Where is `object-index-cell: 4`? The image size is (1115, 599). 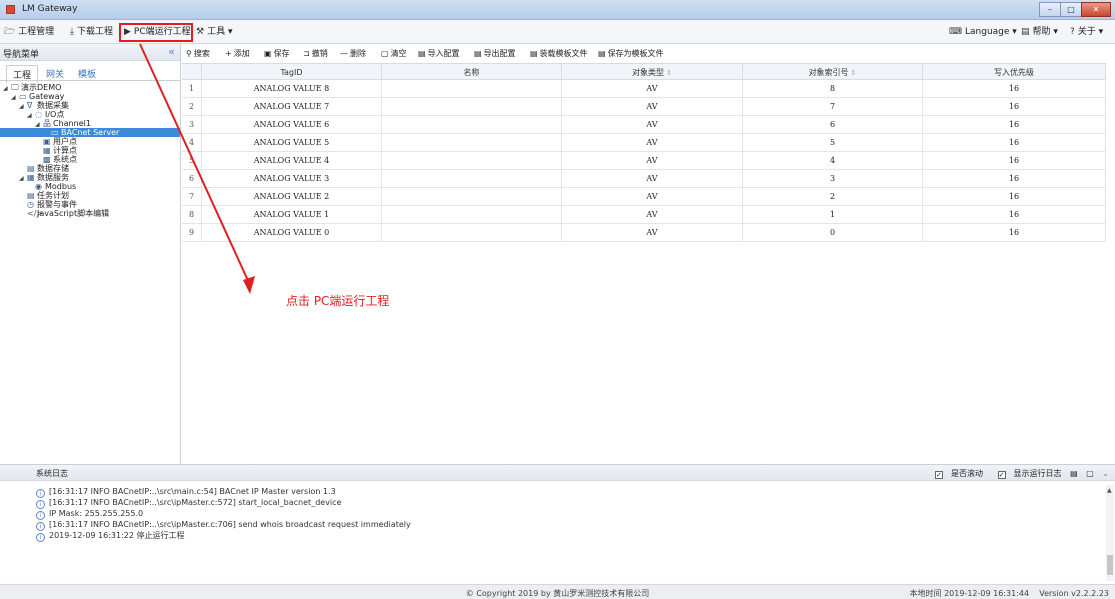
object-index-cell: 4 is located at coordinates (833, 160).